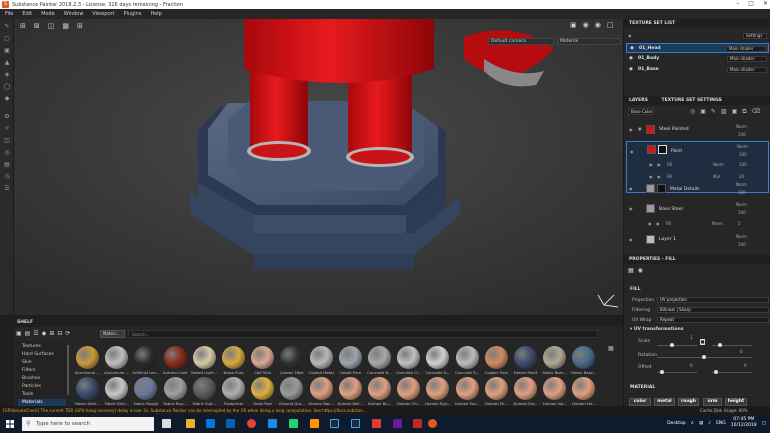  I want to click on render-icon: ☼, so click(7, 129).